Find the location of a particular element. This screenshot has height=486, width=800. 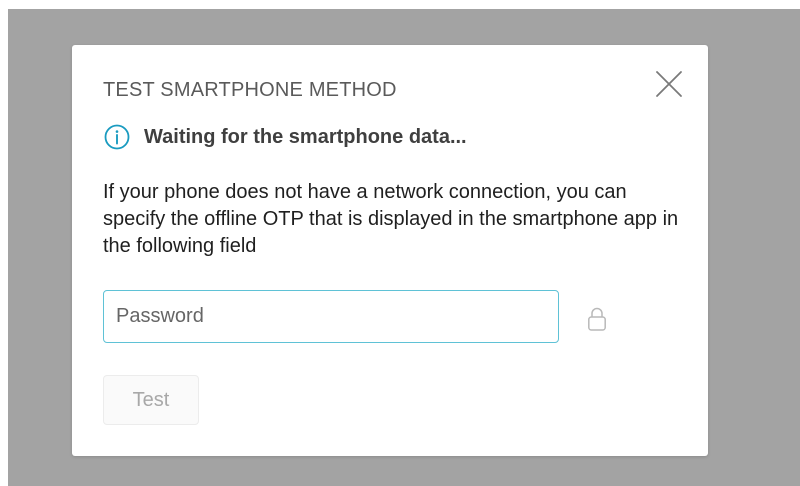

close-button is located at coordinates (669, 84).